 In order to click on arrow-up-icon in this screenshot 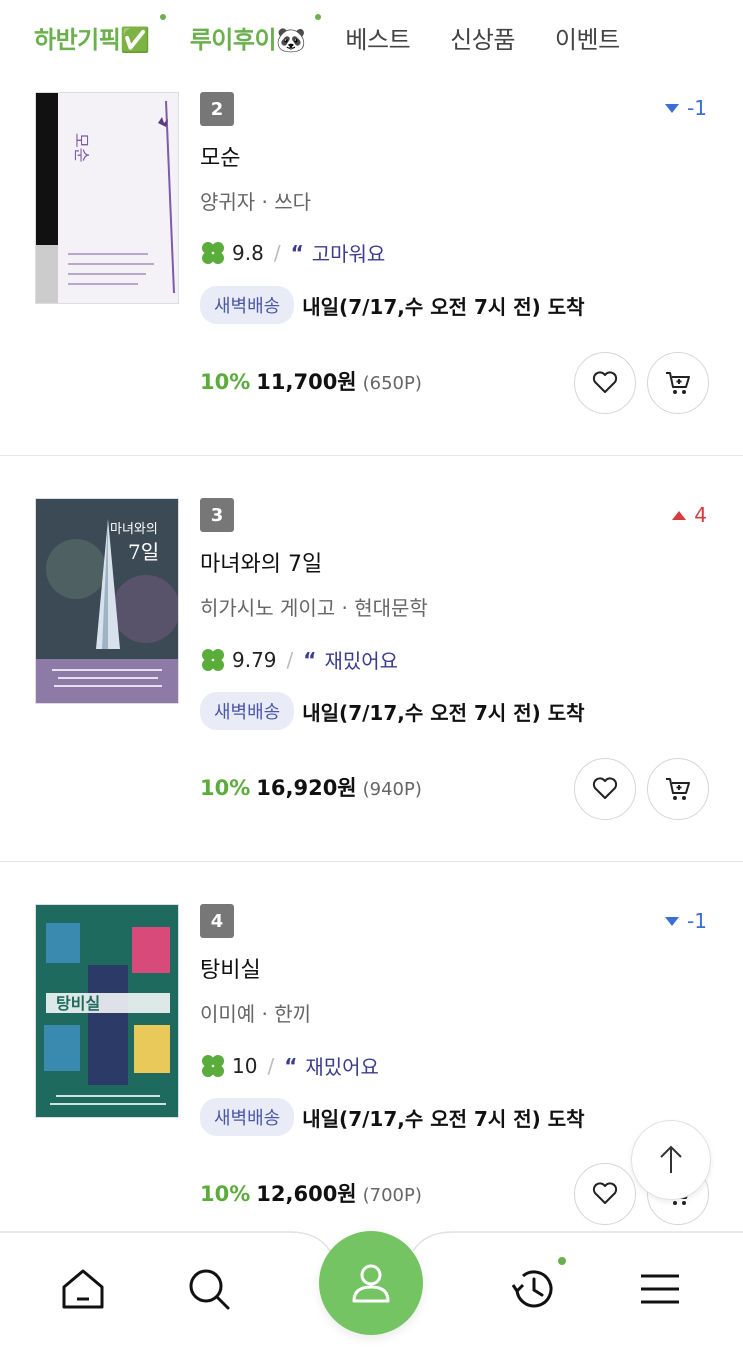, I will do `click(671, 1159)`.